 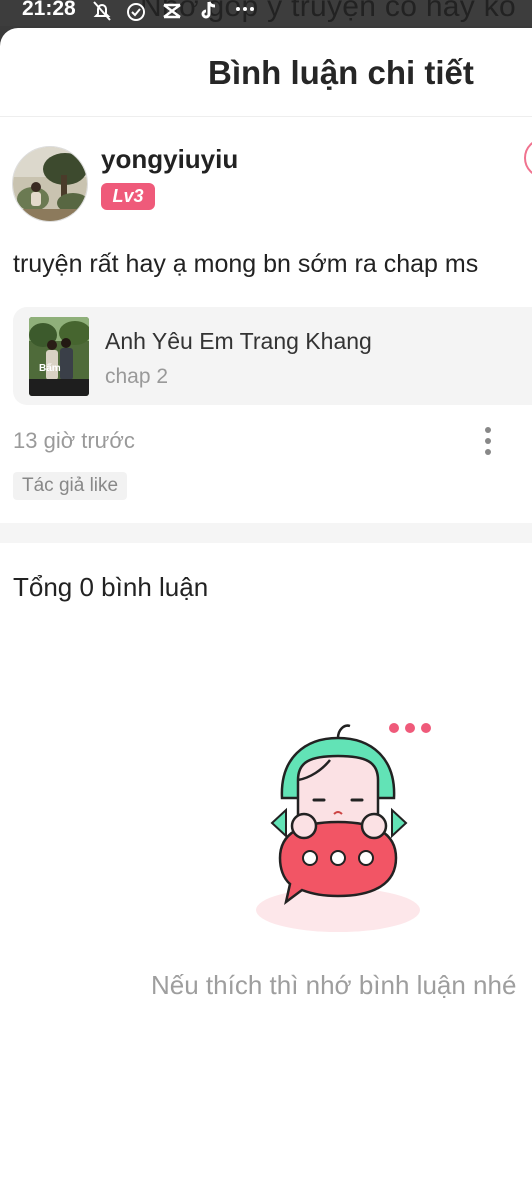 What do you see at coordinates (74, 440) in the screenshot?
I see `comment-timestamp: 13 giờ trước` at bounding box center [74, 440].